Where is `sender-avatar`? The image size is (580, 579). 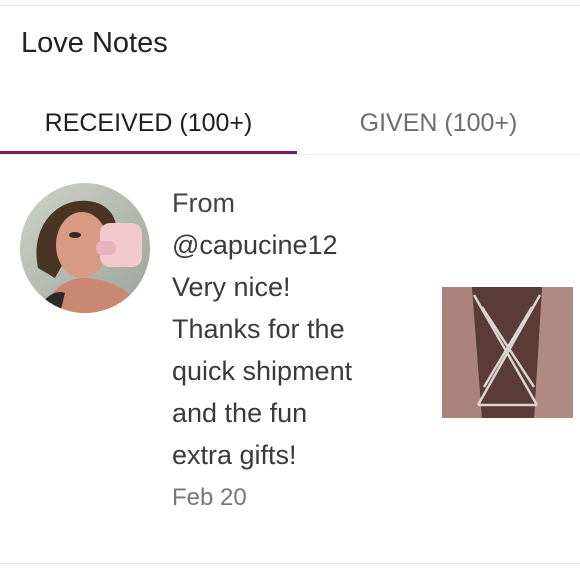 sender-avatar is located at coordinates (85, 248).